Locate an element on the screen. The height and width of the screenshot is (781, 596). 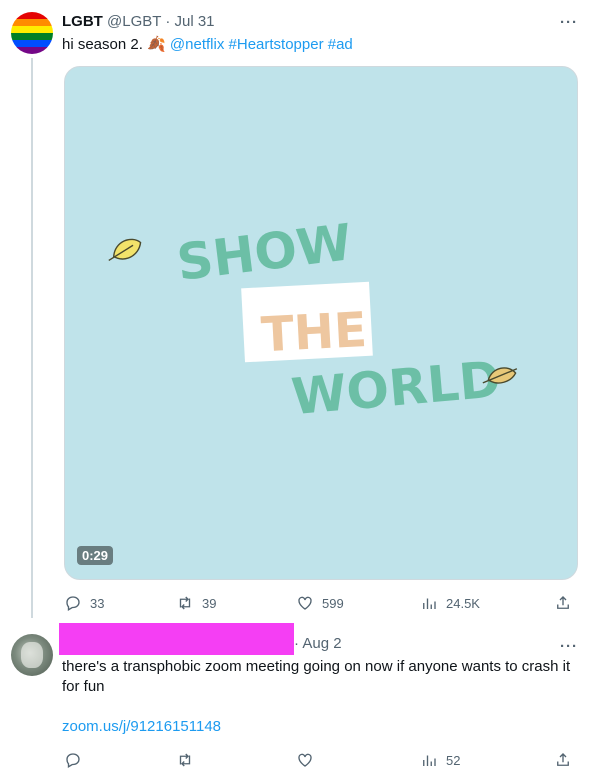
avatar-figure is located at coordinates (32, 655).